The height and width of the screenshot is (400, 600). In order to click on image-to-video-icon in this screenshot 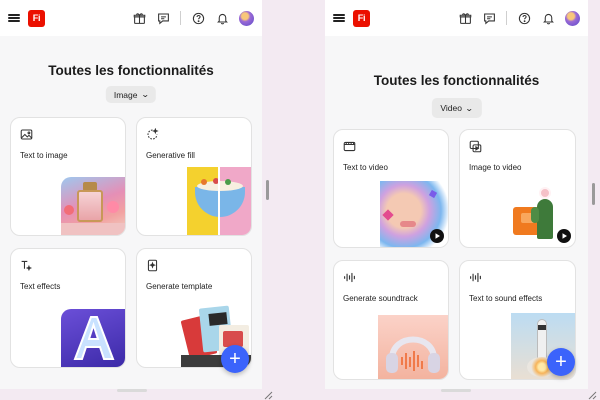, I will do `click(476, 147)`.